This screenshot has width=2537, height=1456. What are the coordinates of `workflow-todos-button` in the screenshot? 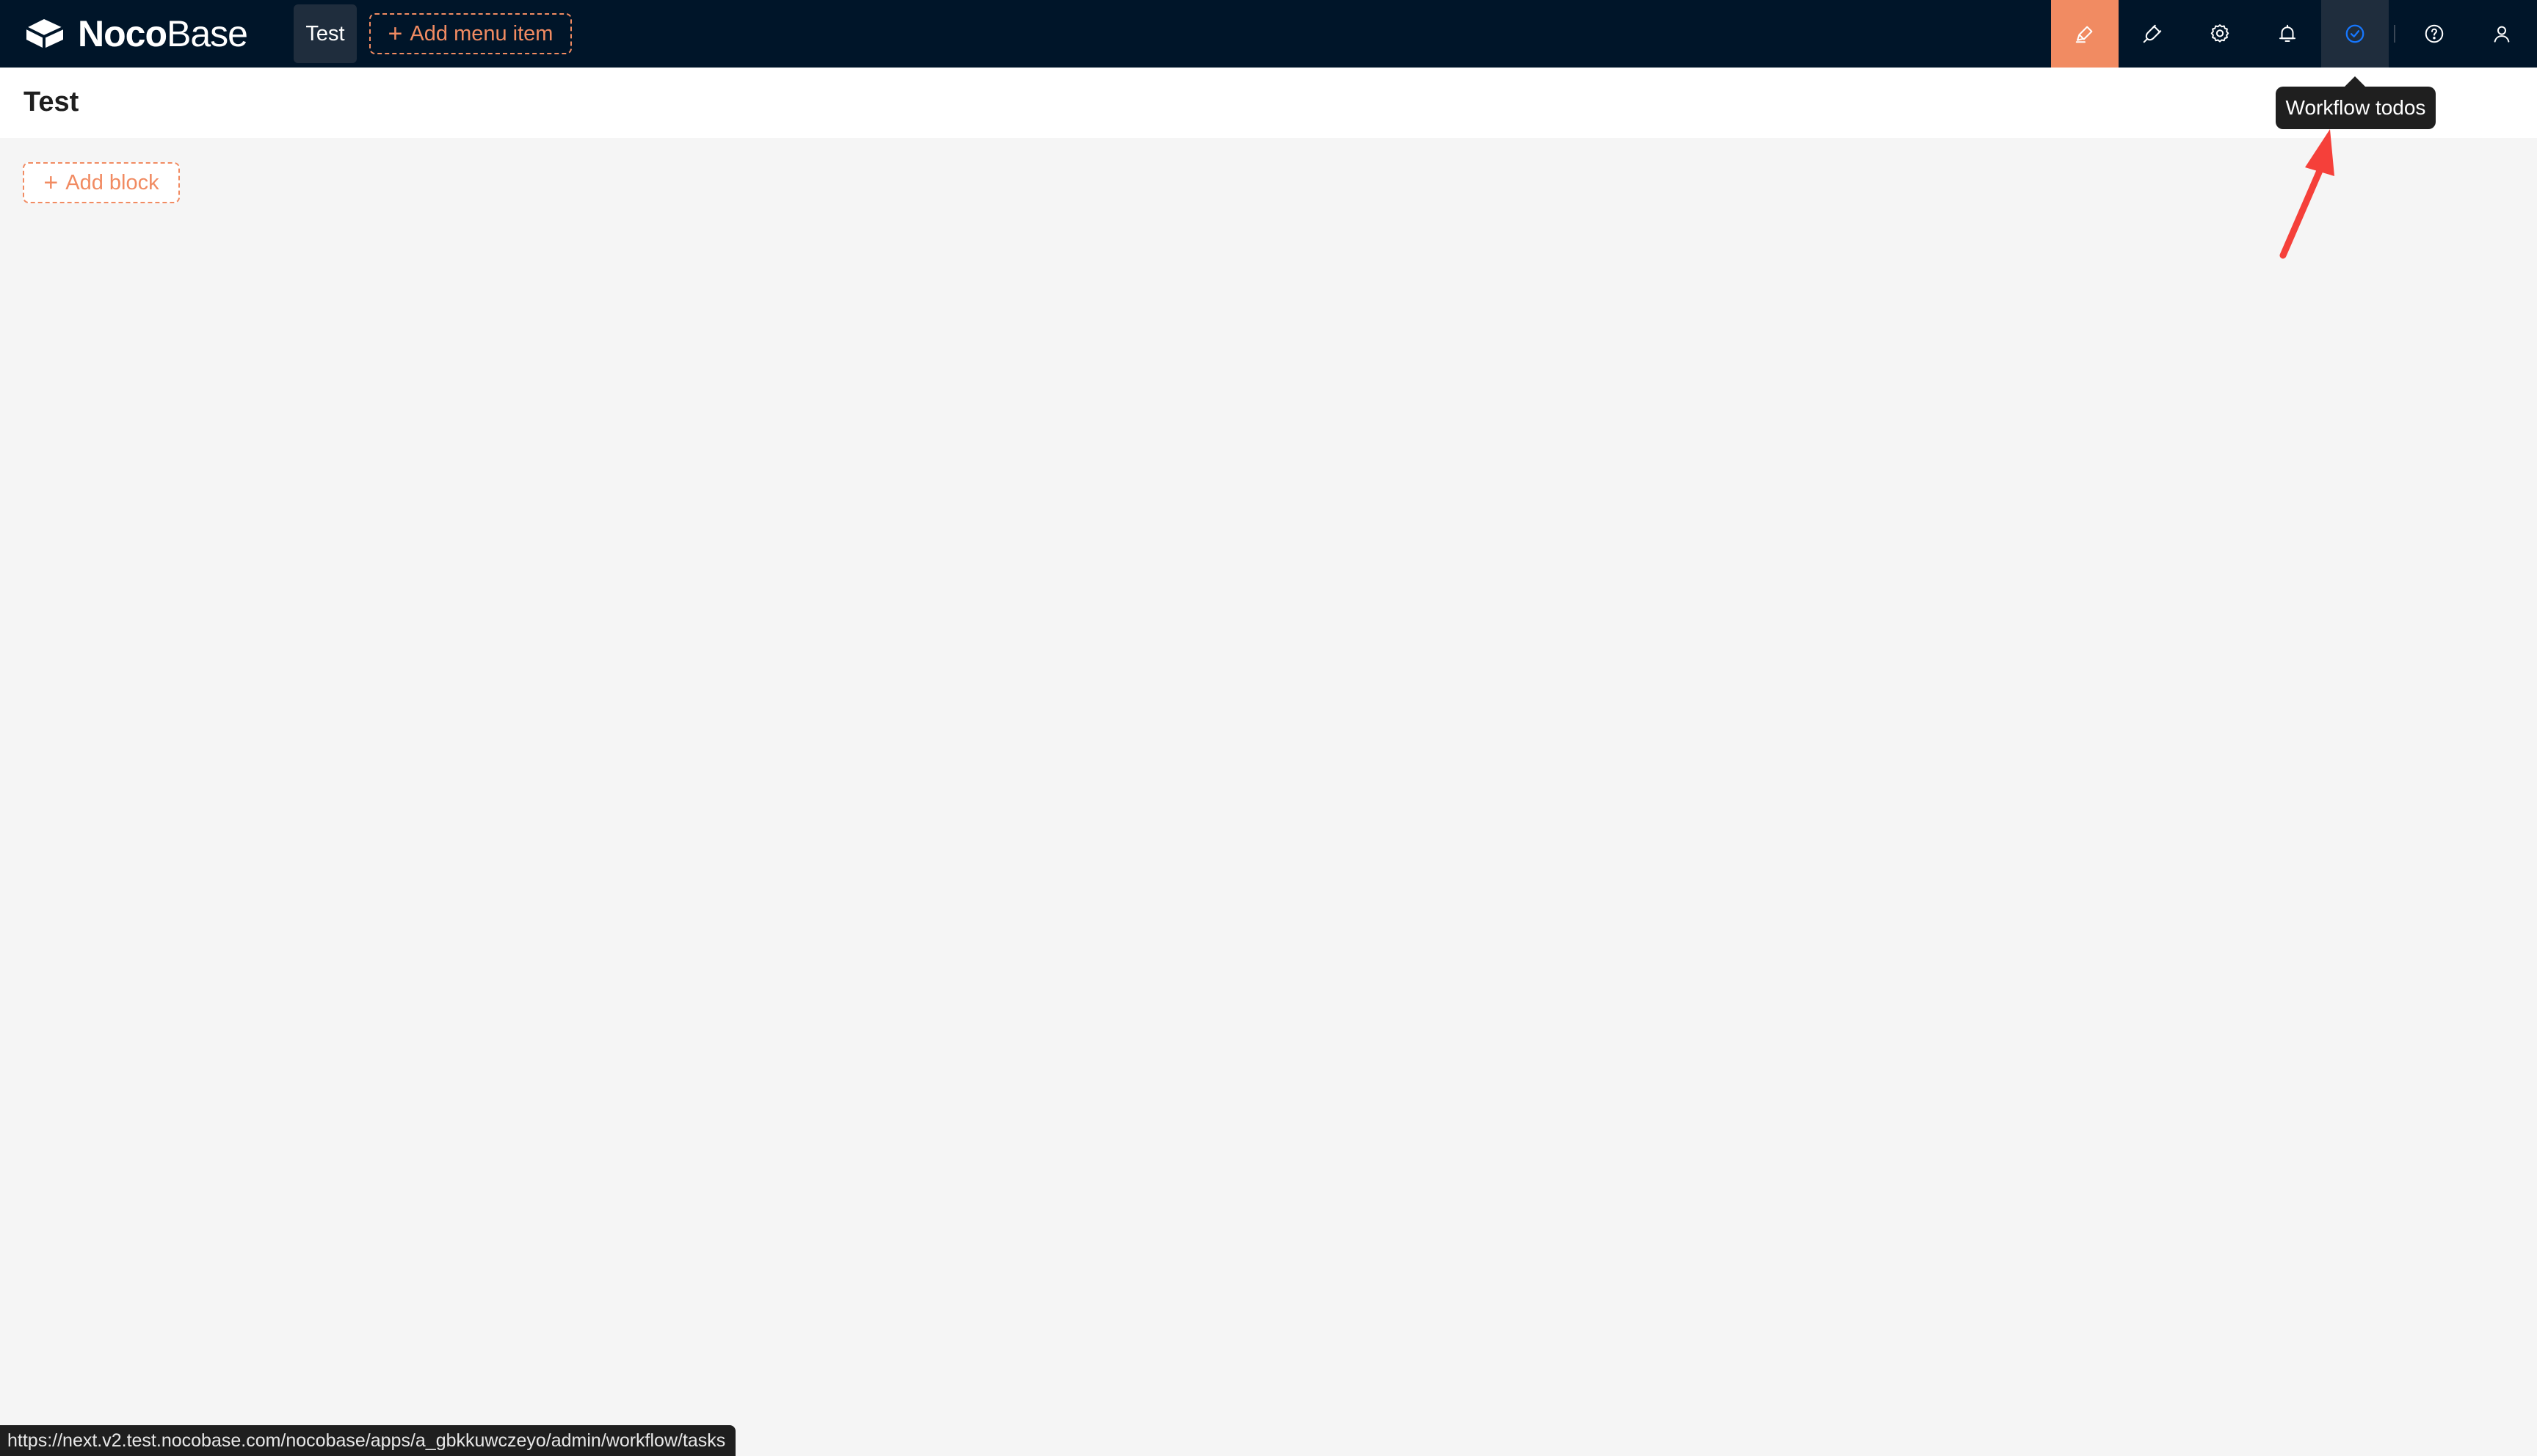 It's located at (2355, 34).